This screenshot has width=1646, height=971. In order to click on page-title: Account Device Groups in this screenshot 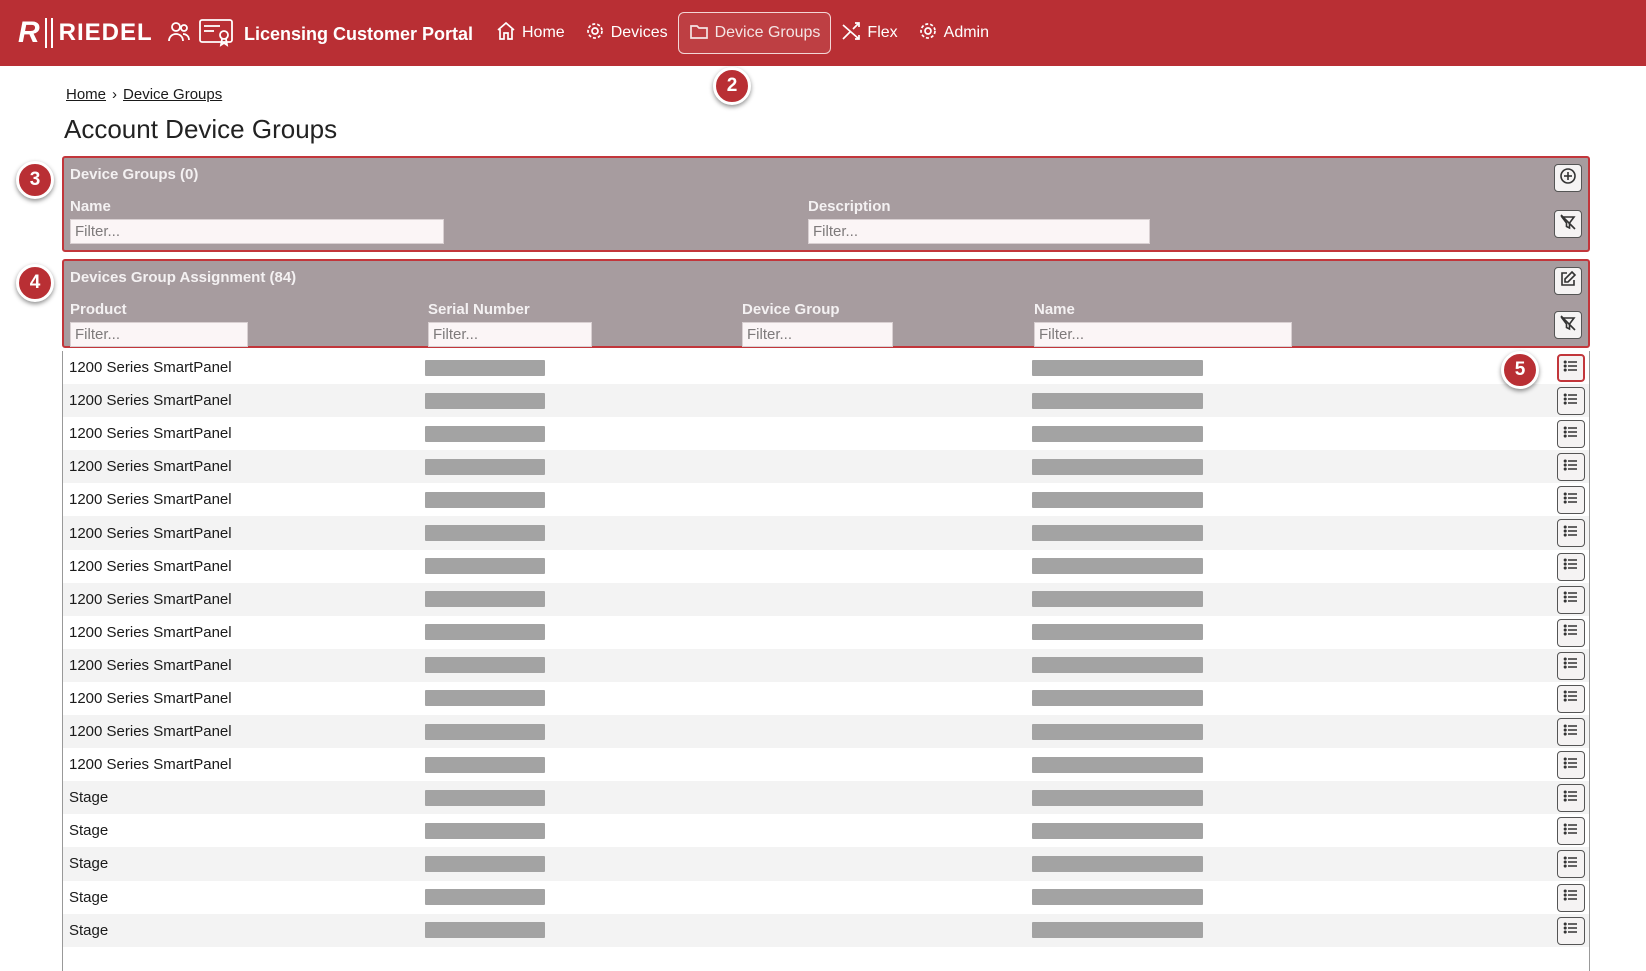, I will do `click(201, 129)`.